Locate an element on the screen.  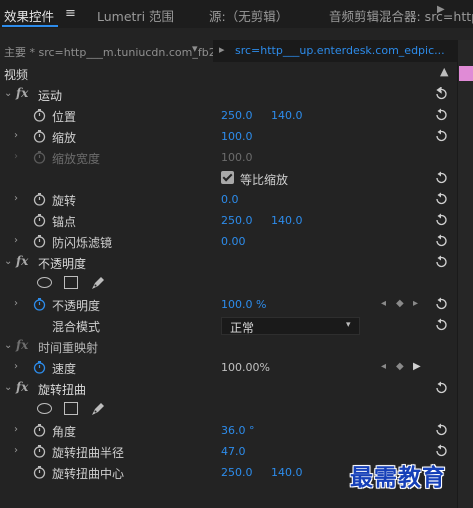
property-row-speed: › 速度 100.00% ◂ ◆ ▶ is located at coordinates (228, 368).